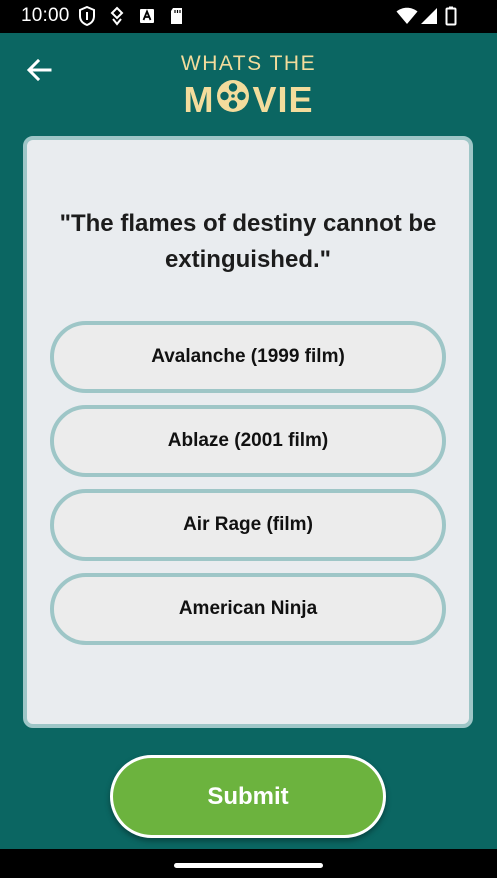  What do you see at coordinates (429, 16) in the screenshot?
I see `cell-signal-icon` at bounding box center [429, 16].